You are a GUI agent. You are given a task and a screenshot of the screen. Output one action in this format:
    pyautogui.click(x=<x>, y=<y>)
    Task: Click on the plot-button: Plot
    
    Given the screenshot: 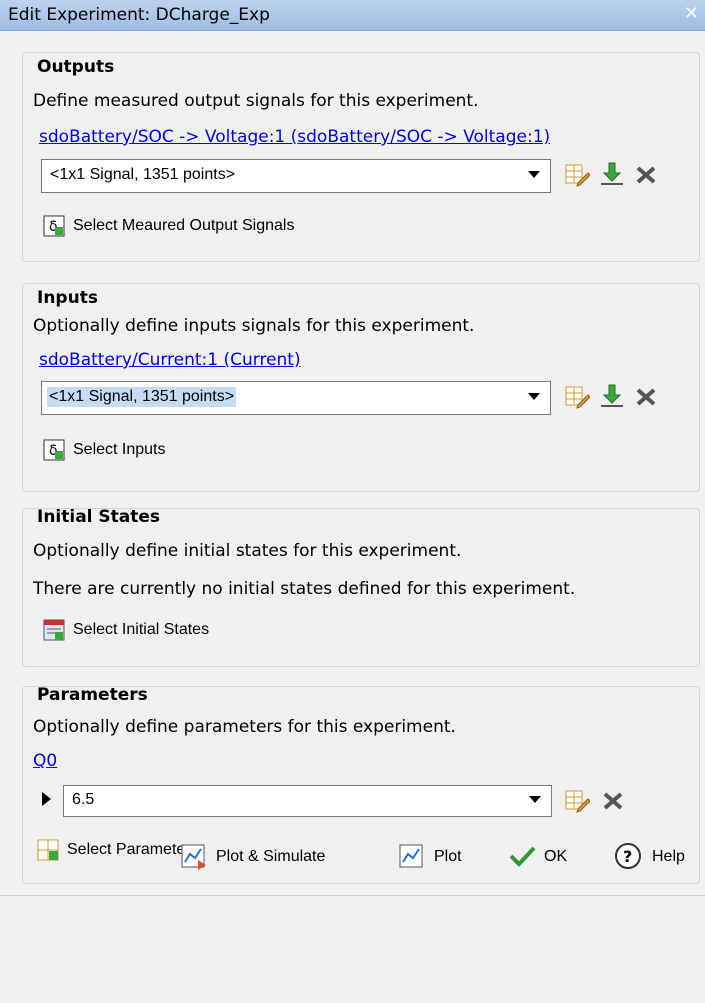 What is the action you would take?
    pyautogui.click(x=438, y=857)
    